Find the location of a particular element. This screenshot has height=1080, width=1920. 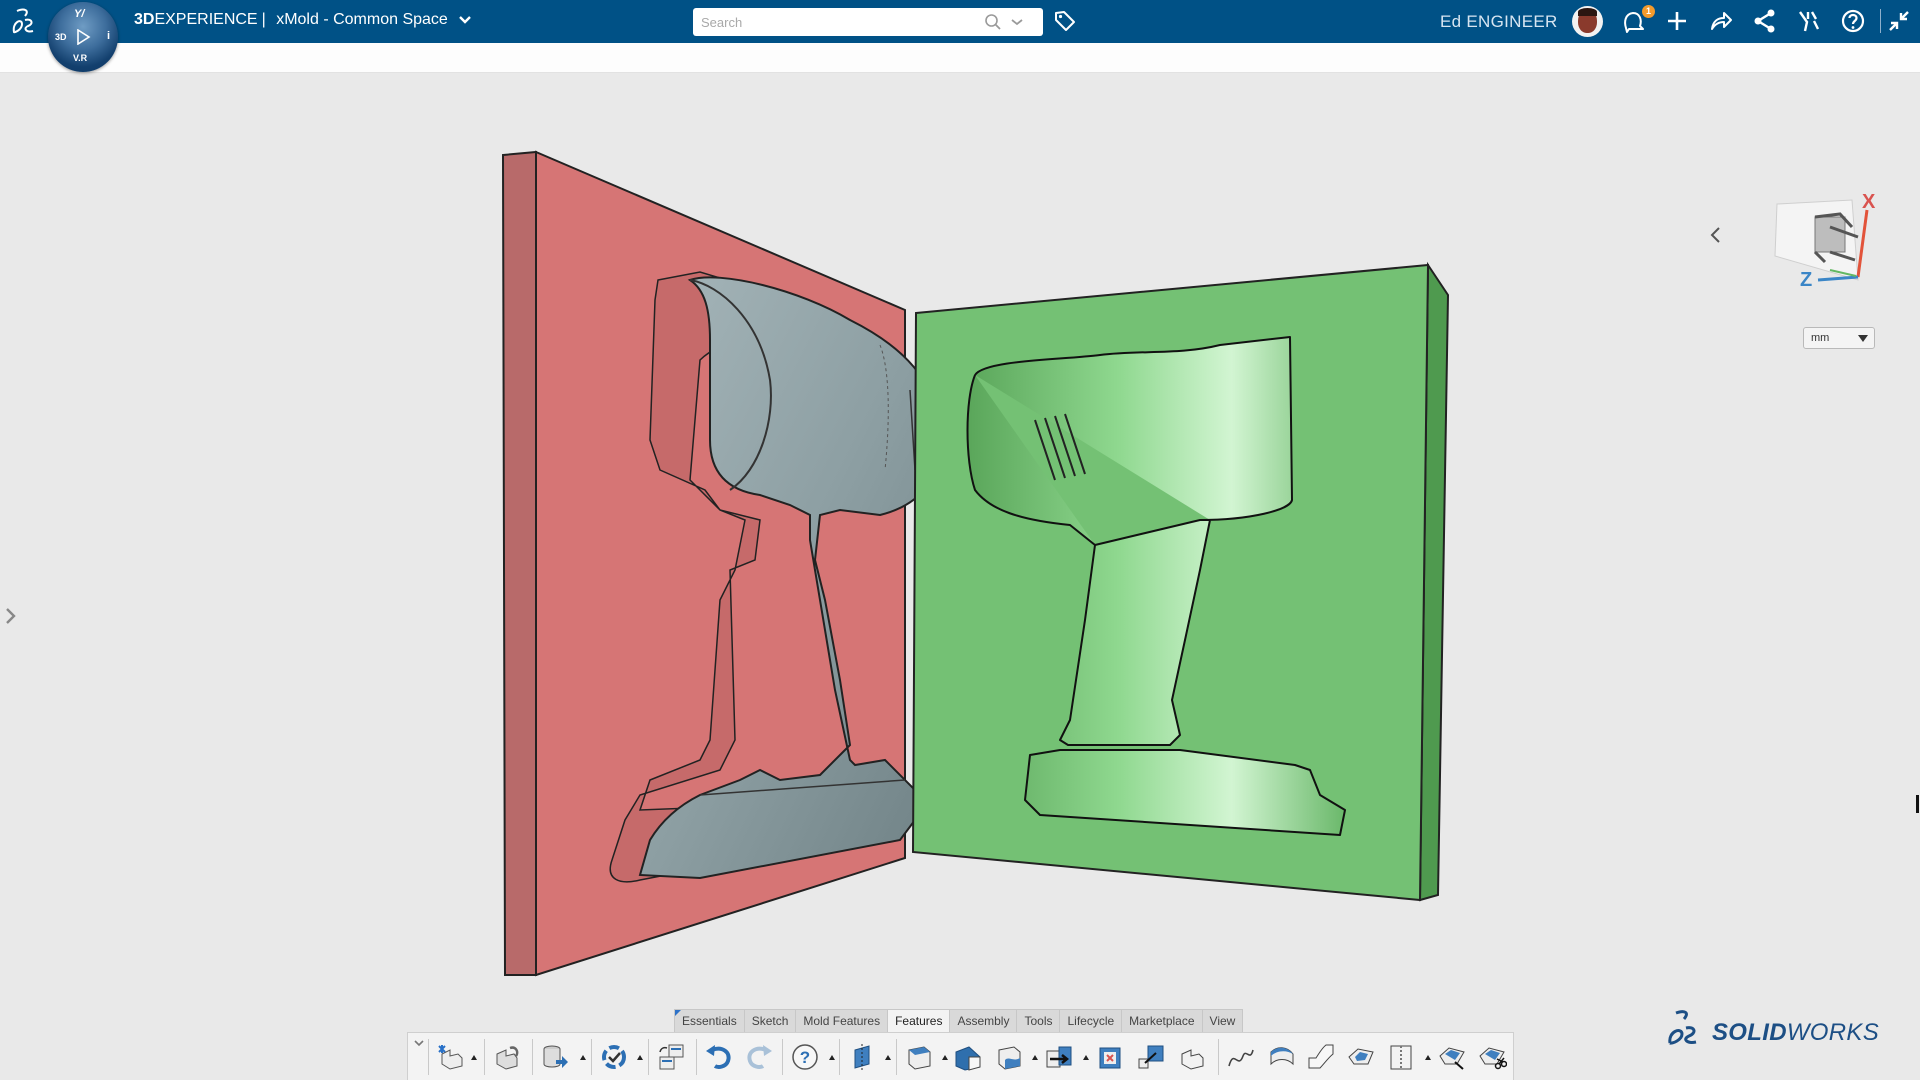

move-face-icon is located at coordinates (1059, 1057).